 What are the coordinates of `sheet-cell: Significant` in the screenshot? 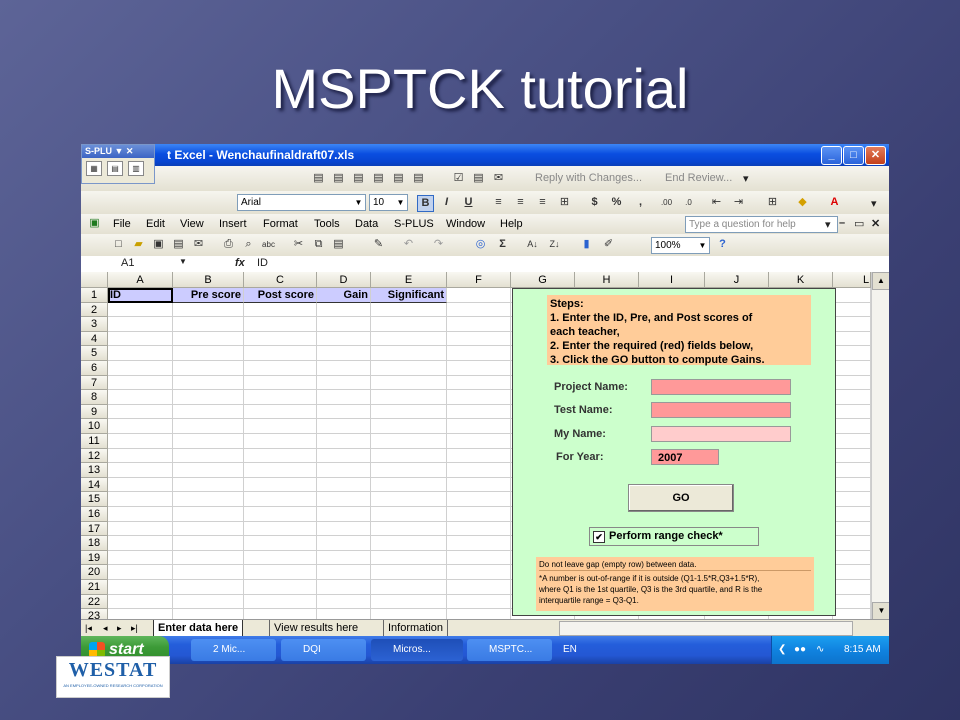 It's located at (409, 295).